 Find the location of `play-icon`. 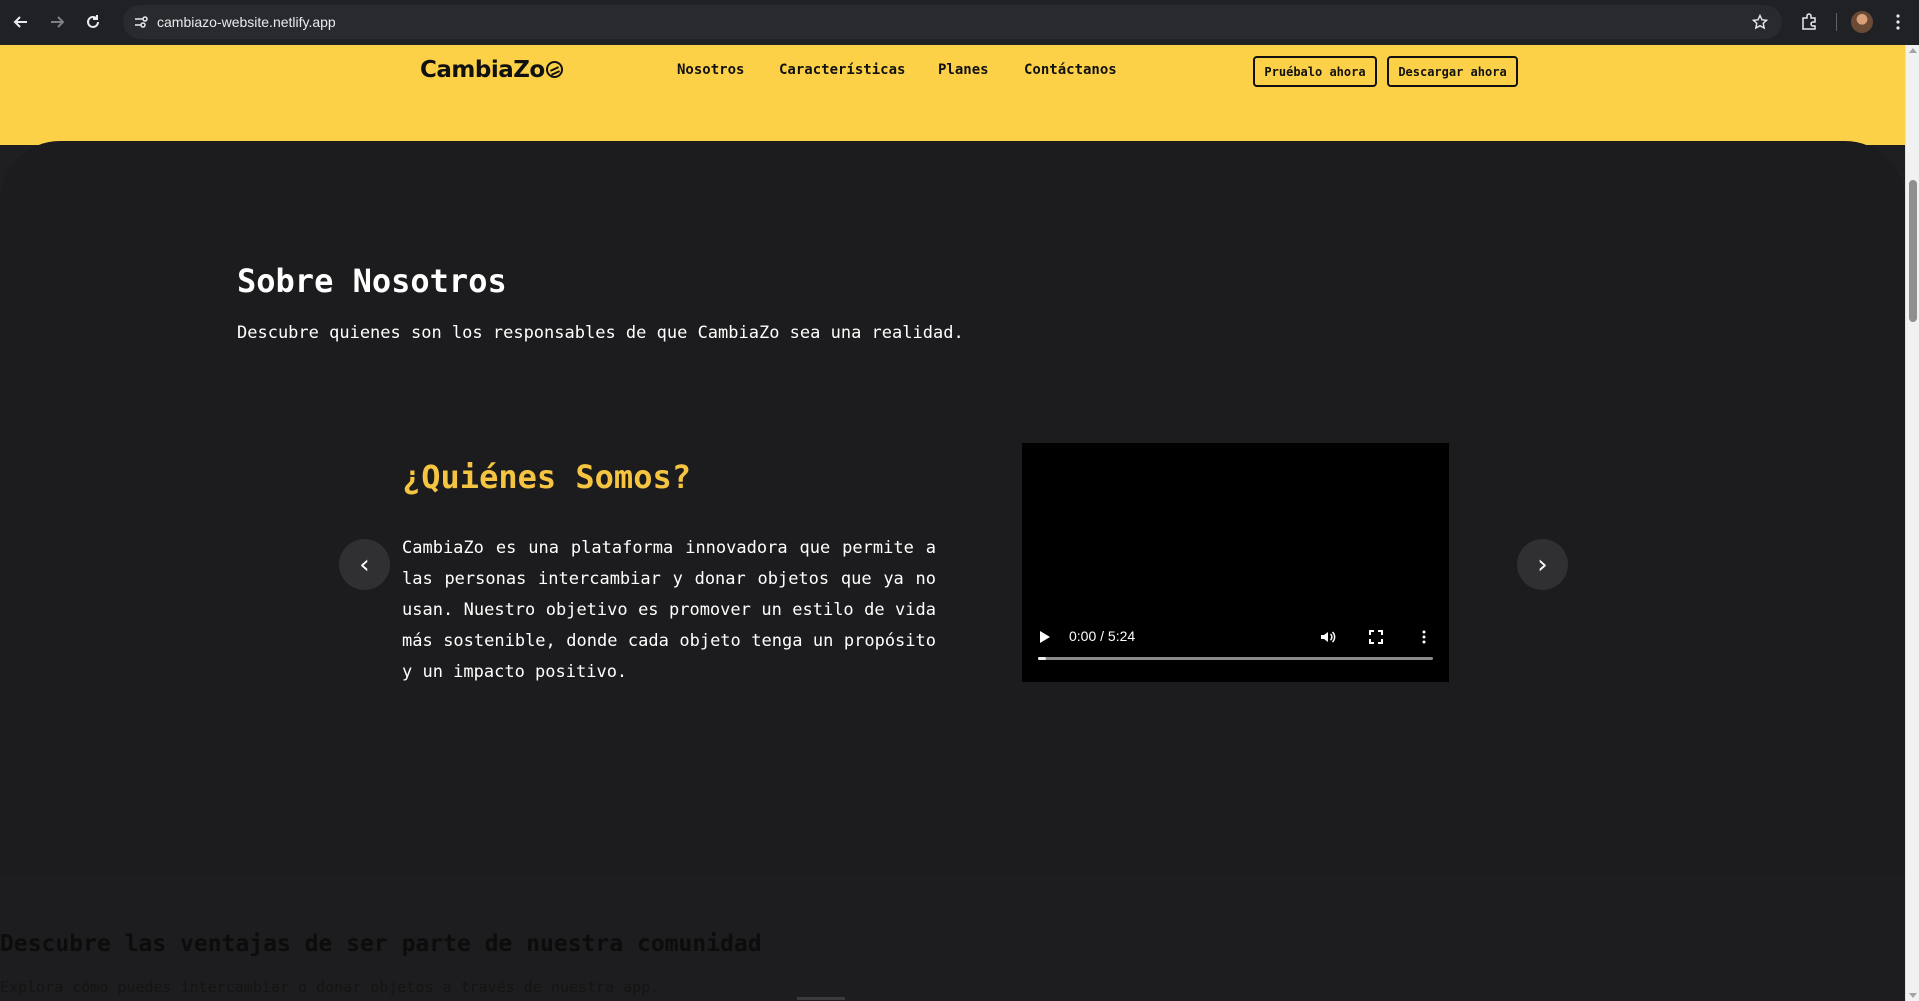

play-icon is located at coordinates (1045, 637).